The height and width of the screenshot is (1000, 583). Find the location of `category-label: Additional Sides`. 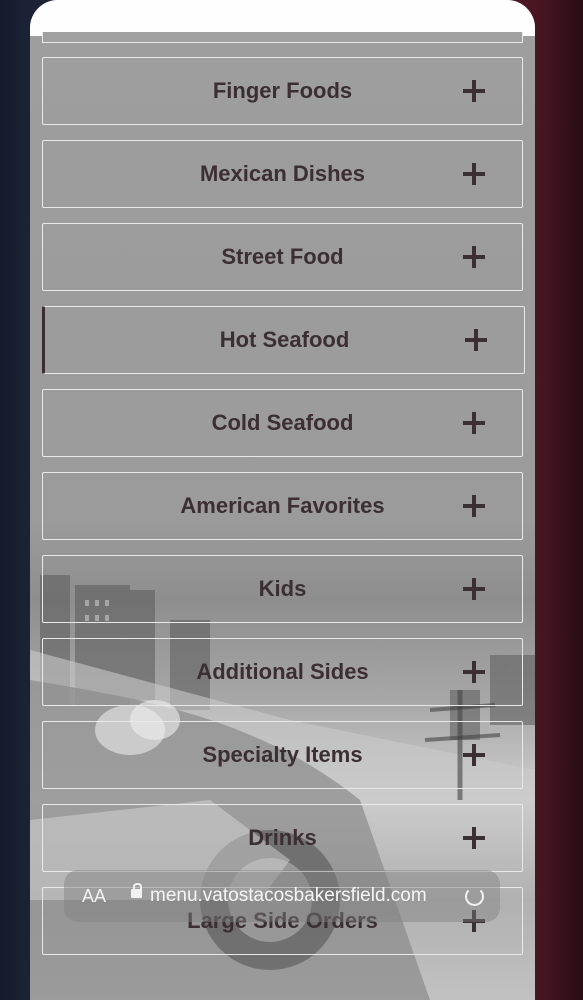

category-label: Additional Sides is located at coordinates (282, 671).